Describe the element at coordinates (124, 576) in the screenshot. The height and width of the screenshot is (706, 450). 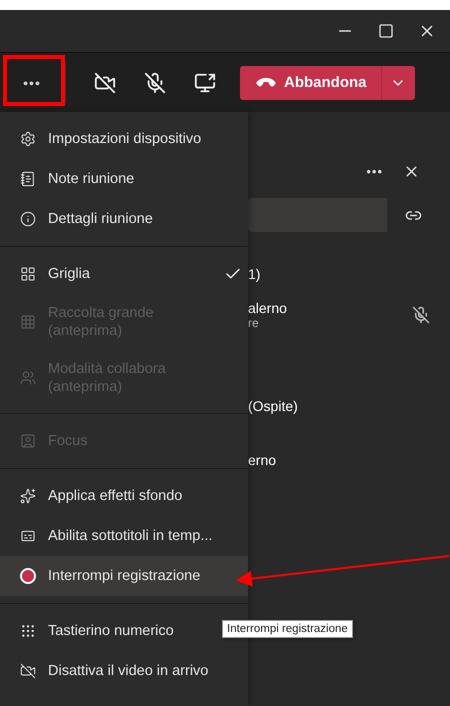
I see `menu-item: Interrompi registrazione` at that location.